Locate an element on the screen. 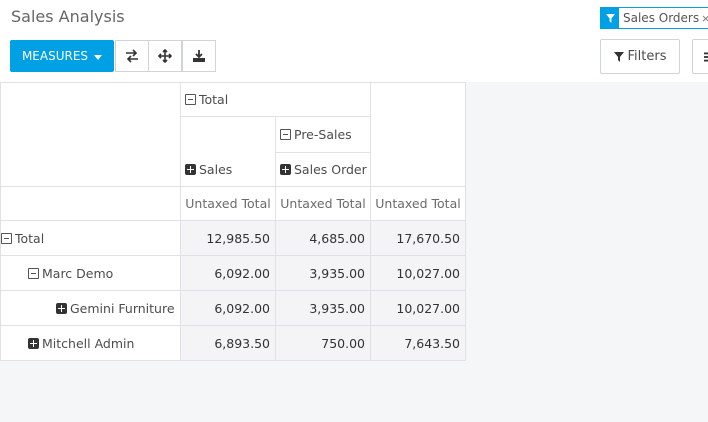 The image size is (708, 422). download-button is located at coordinates (199, 56).